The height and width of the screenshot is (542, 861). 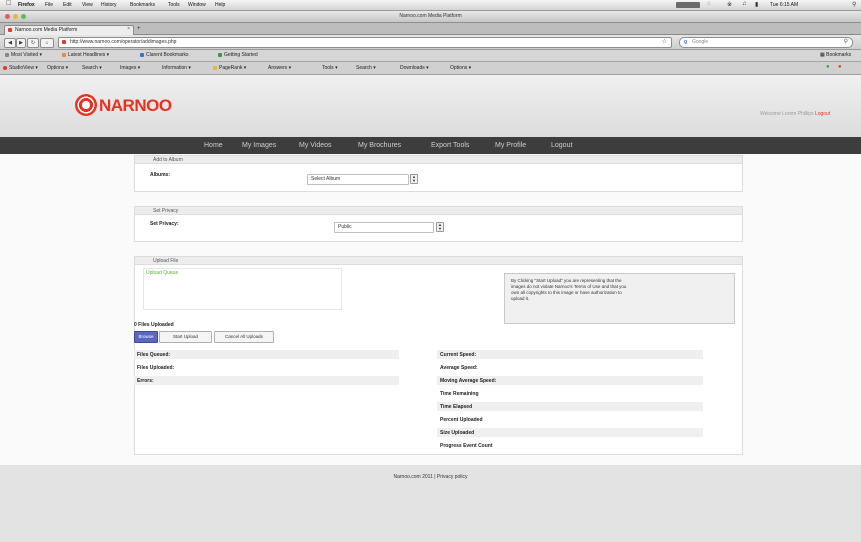 What do you see at coordinates (854, 4) in the screenshot?
I see `spotlight-icon: ⚲` at bounding box center [854, 4].